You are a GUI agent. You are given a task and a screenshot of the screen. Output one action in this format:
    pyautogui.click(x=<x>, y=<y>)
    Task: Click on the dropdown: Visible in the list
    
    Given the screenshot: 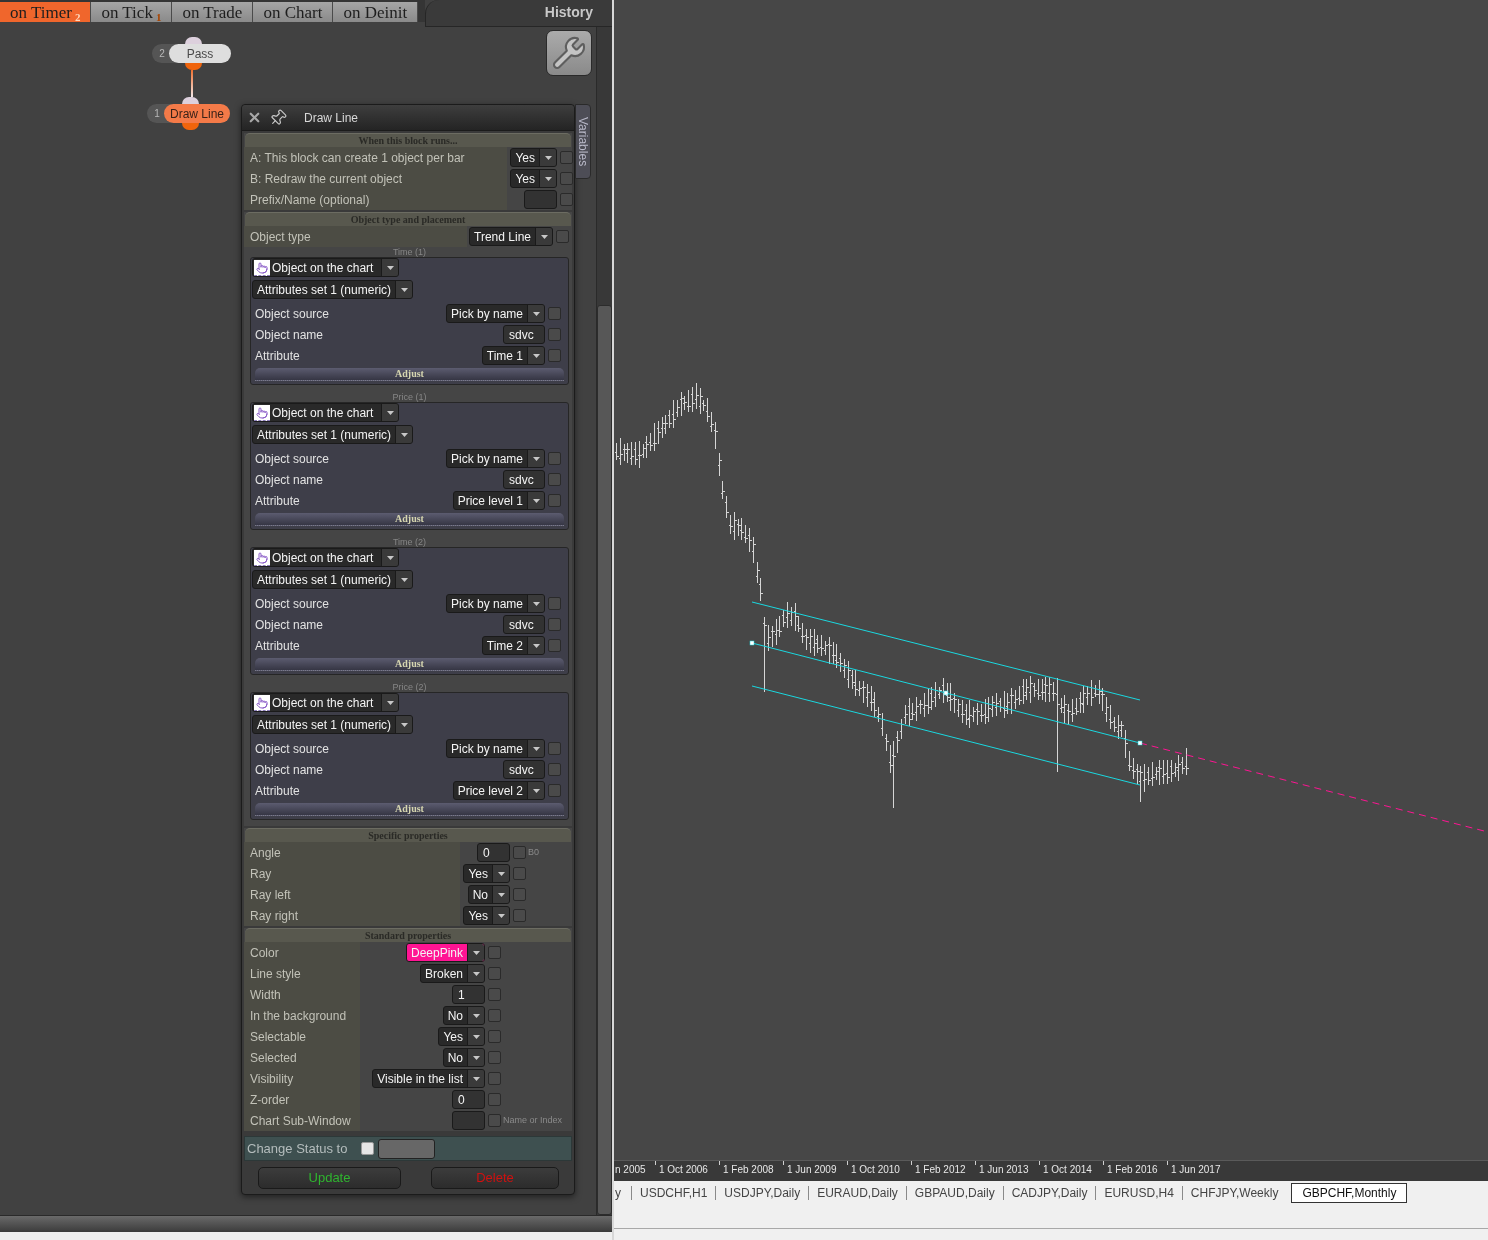 What is the action you would take?
    pyautogui.click(x=428, y=1078)
    